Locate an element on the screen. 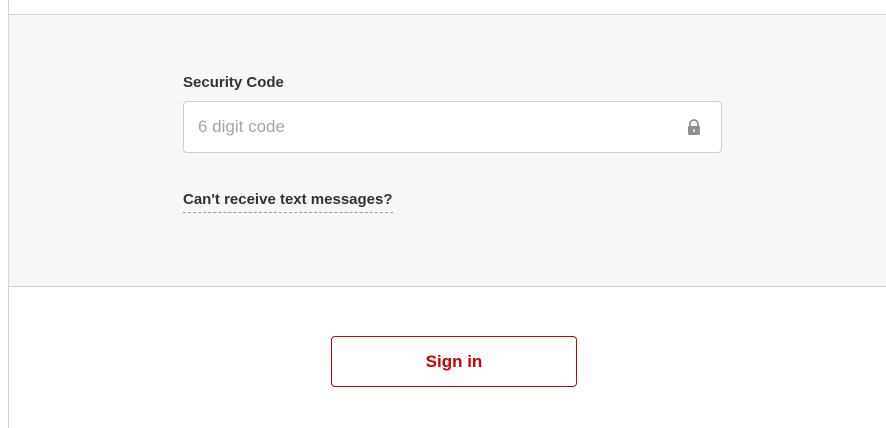  security-code-input is located at coordinates (419, 127).